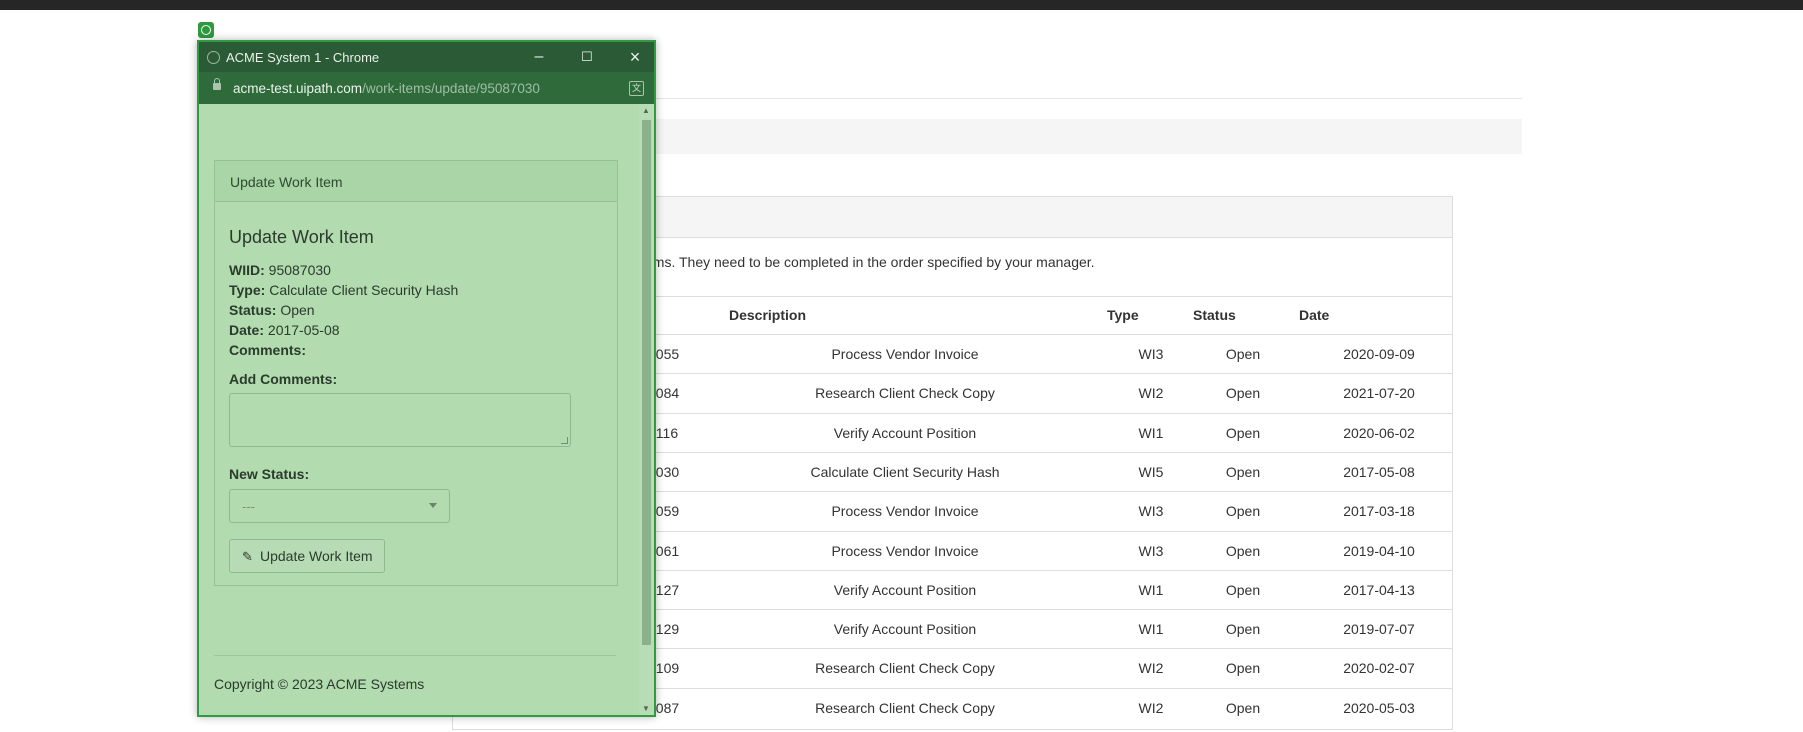 This screenshot has width=1803, height=732. What do you see at coordinates (206, 30) in the screenshot?
I see `window-handle-icon` at bounding box center [206, 30].